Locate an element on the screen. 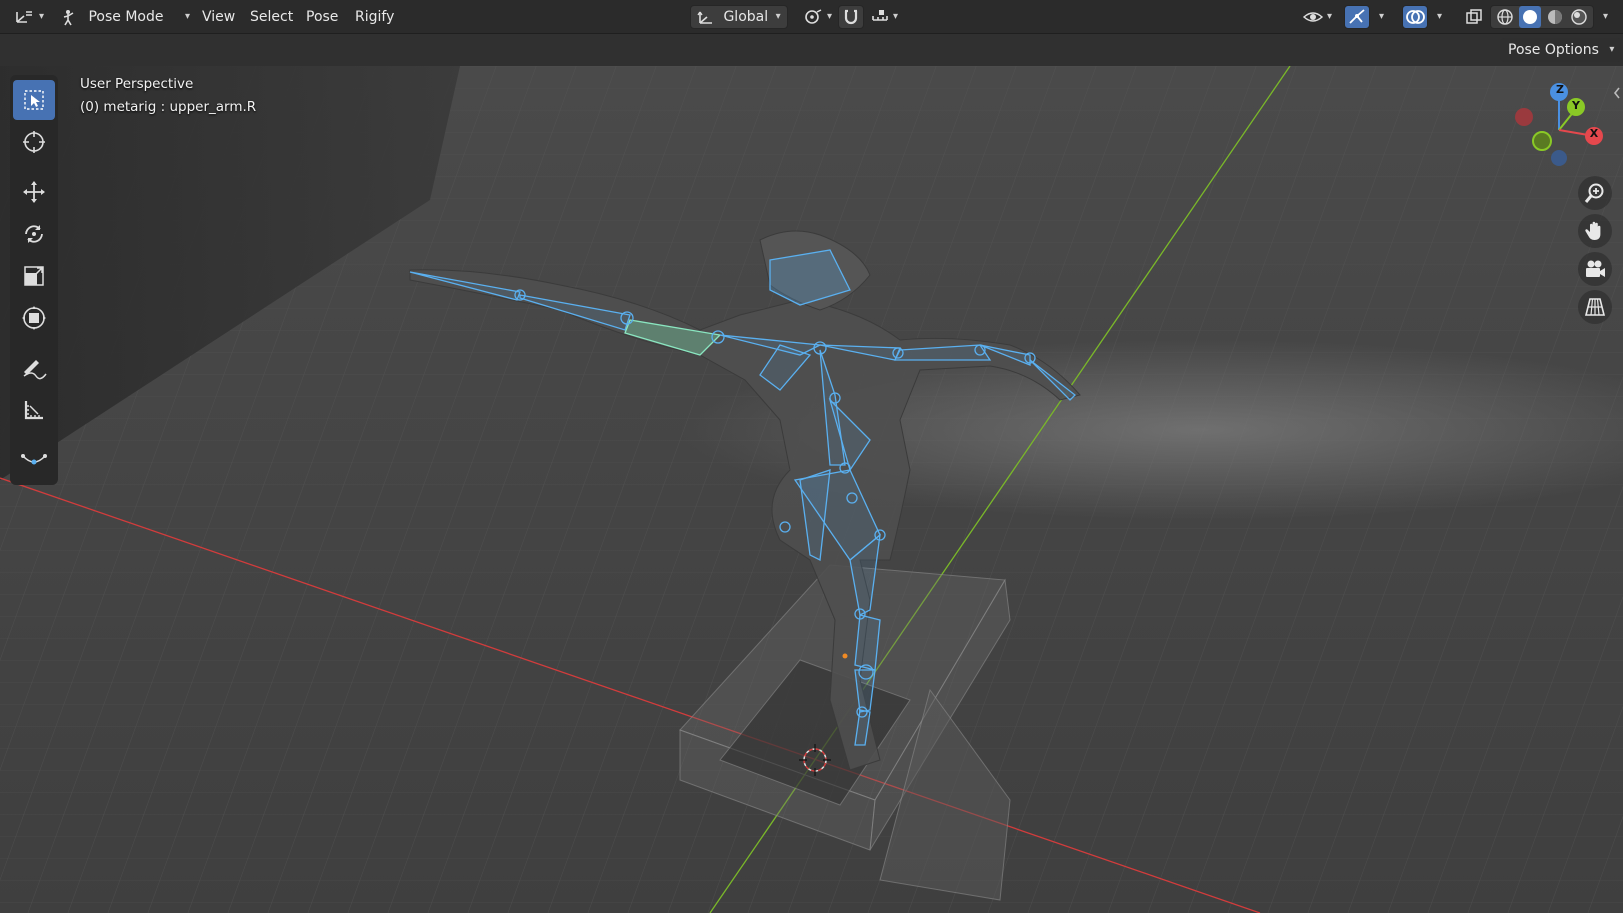 This screenshot has height=913, width=1623. camera-view-button is located at coordinates (1595, 269).